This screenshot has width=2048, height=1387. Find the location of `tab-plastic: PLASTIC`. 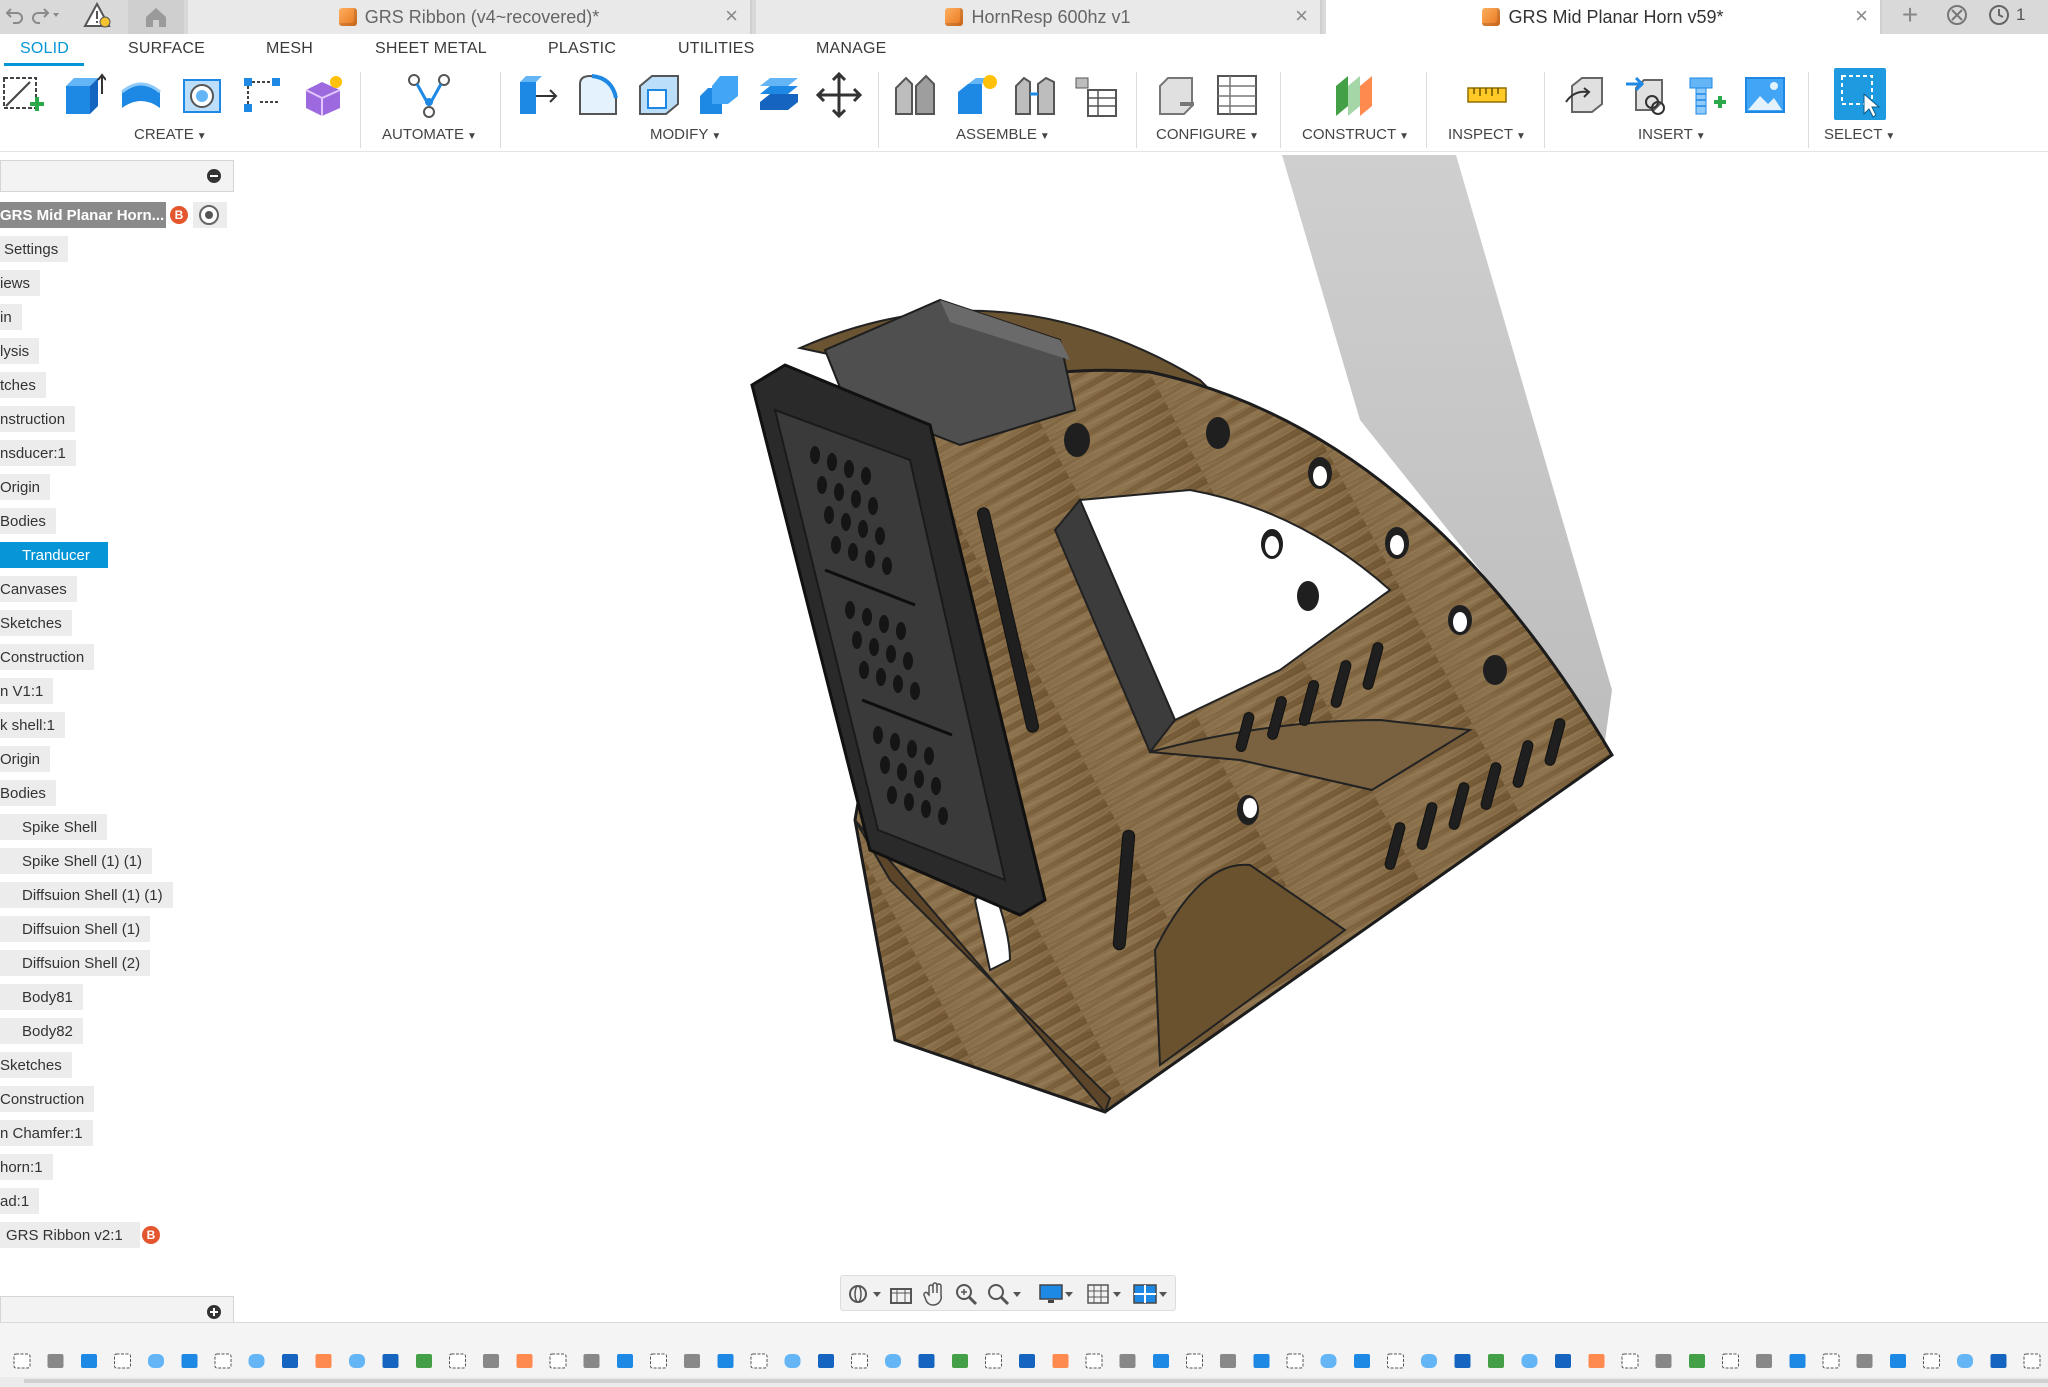

tab-plastic: PLASTIC is located at coordinates (582, 49).